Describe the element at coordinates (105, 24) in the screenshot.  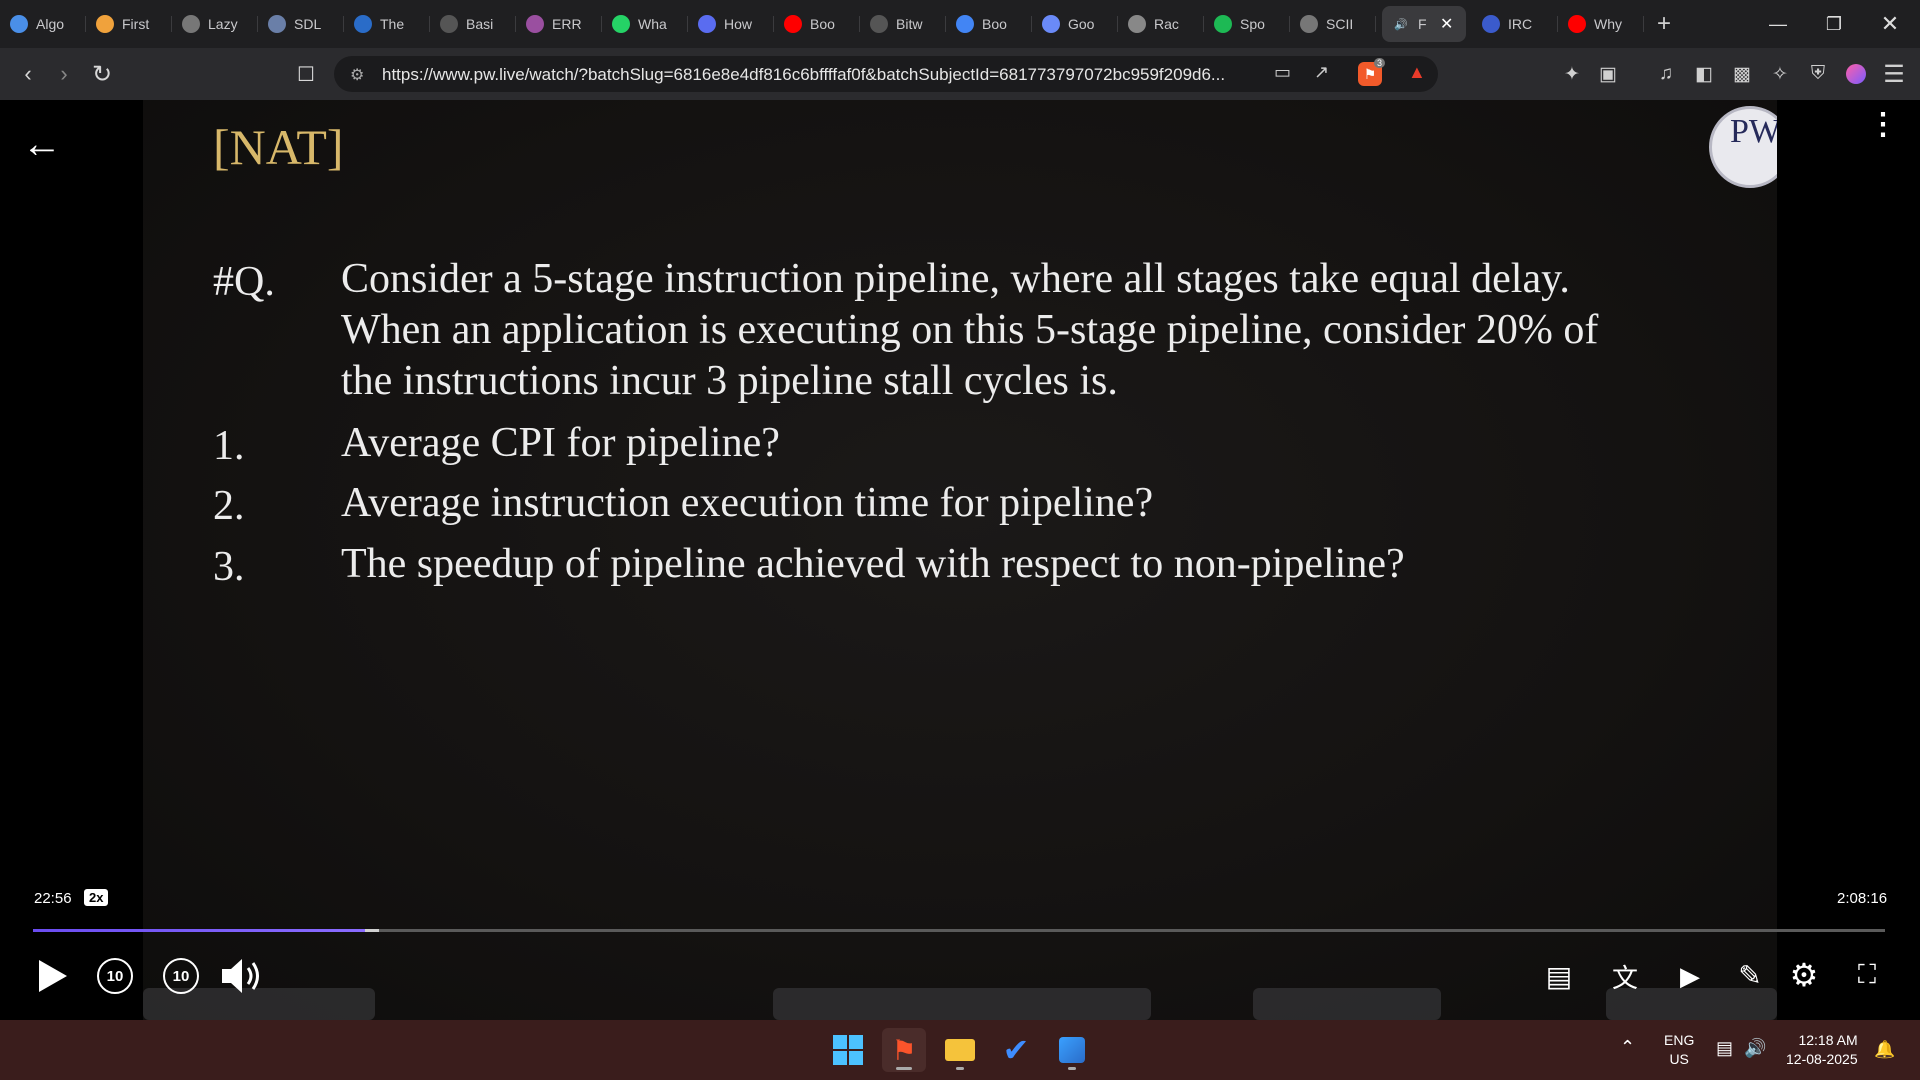
I see `bolt-icon` at that location.